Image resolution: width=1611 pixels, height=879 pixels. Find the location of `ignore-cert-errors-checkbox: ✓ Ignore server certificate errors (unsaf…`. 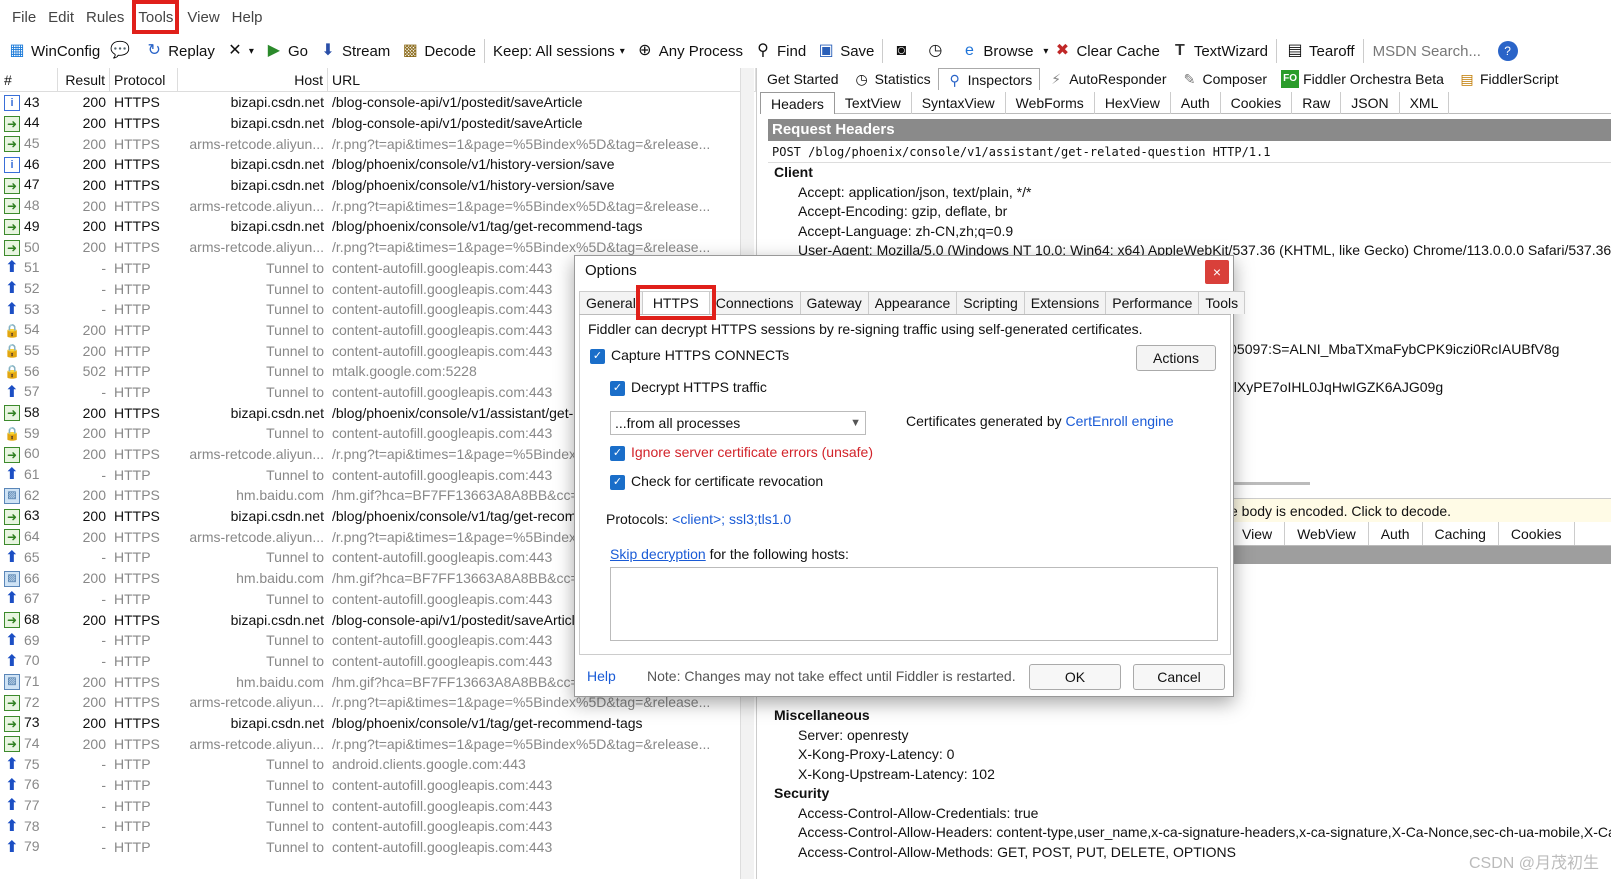

ignore-cert-errors-checkbox: ✓ Ignore server certificate errors (unsaf… is located at coordinates (741, 452).